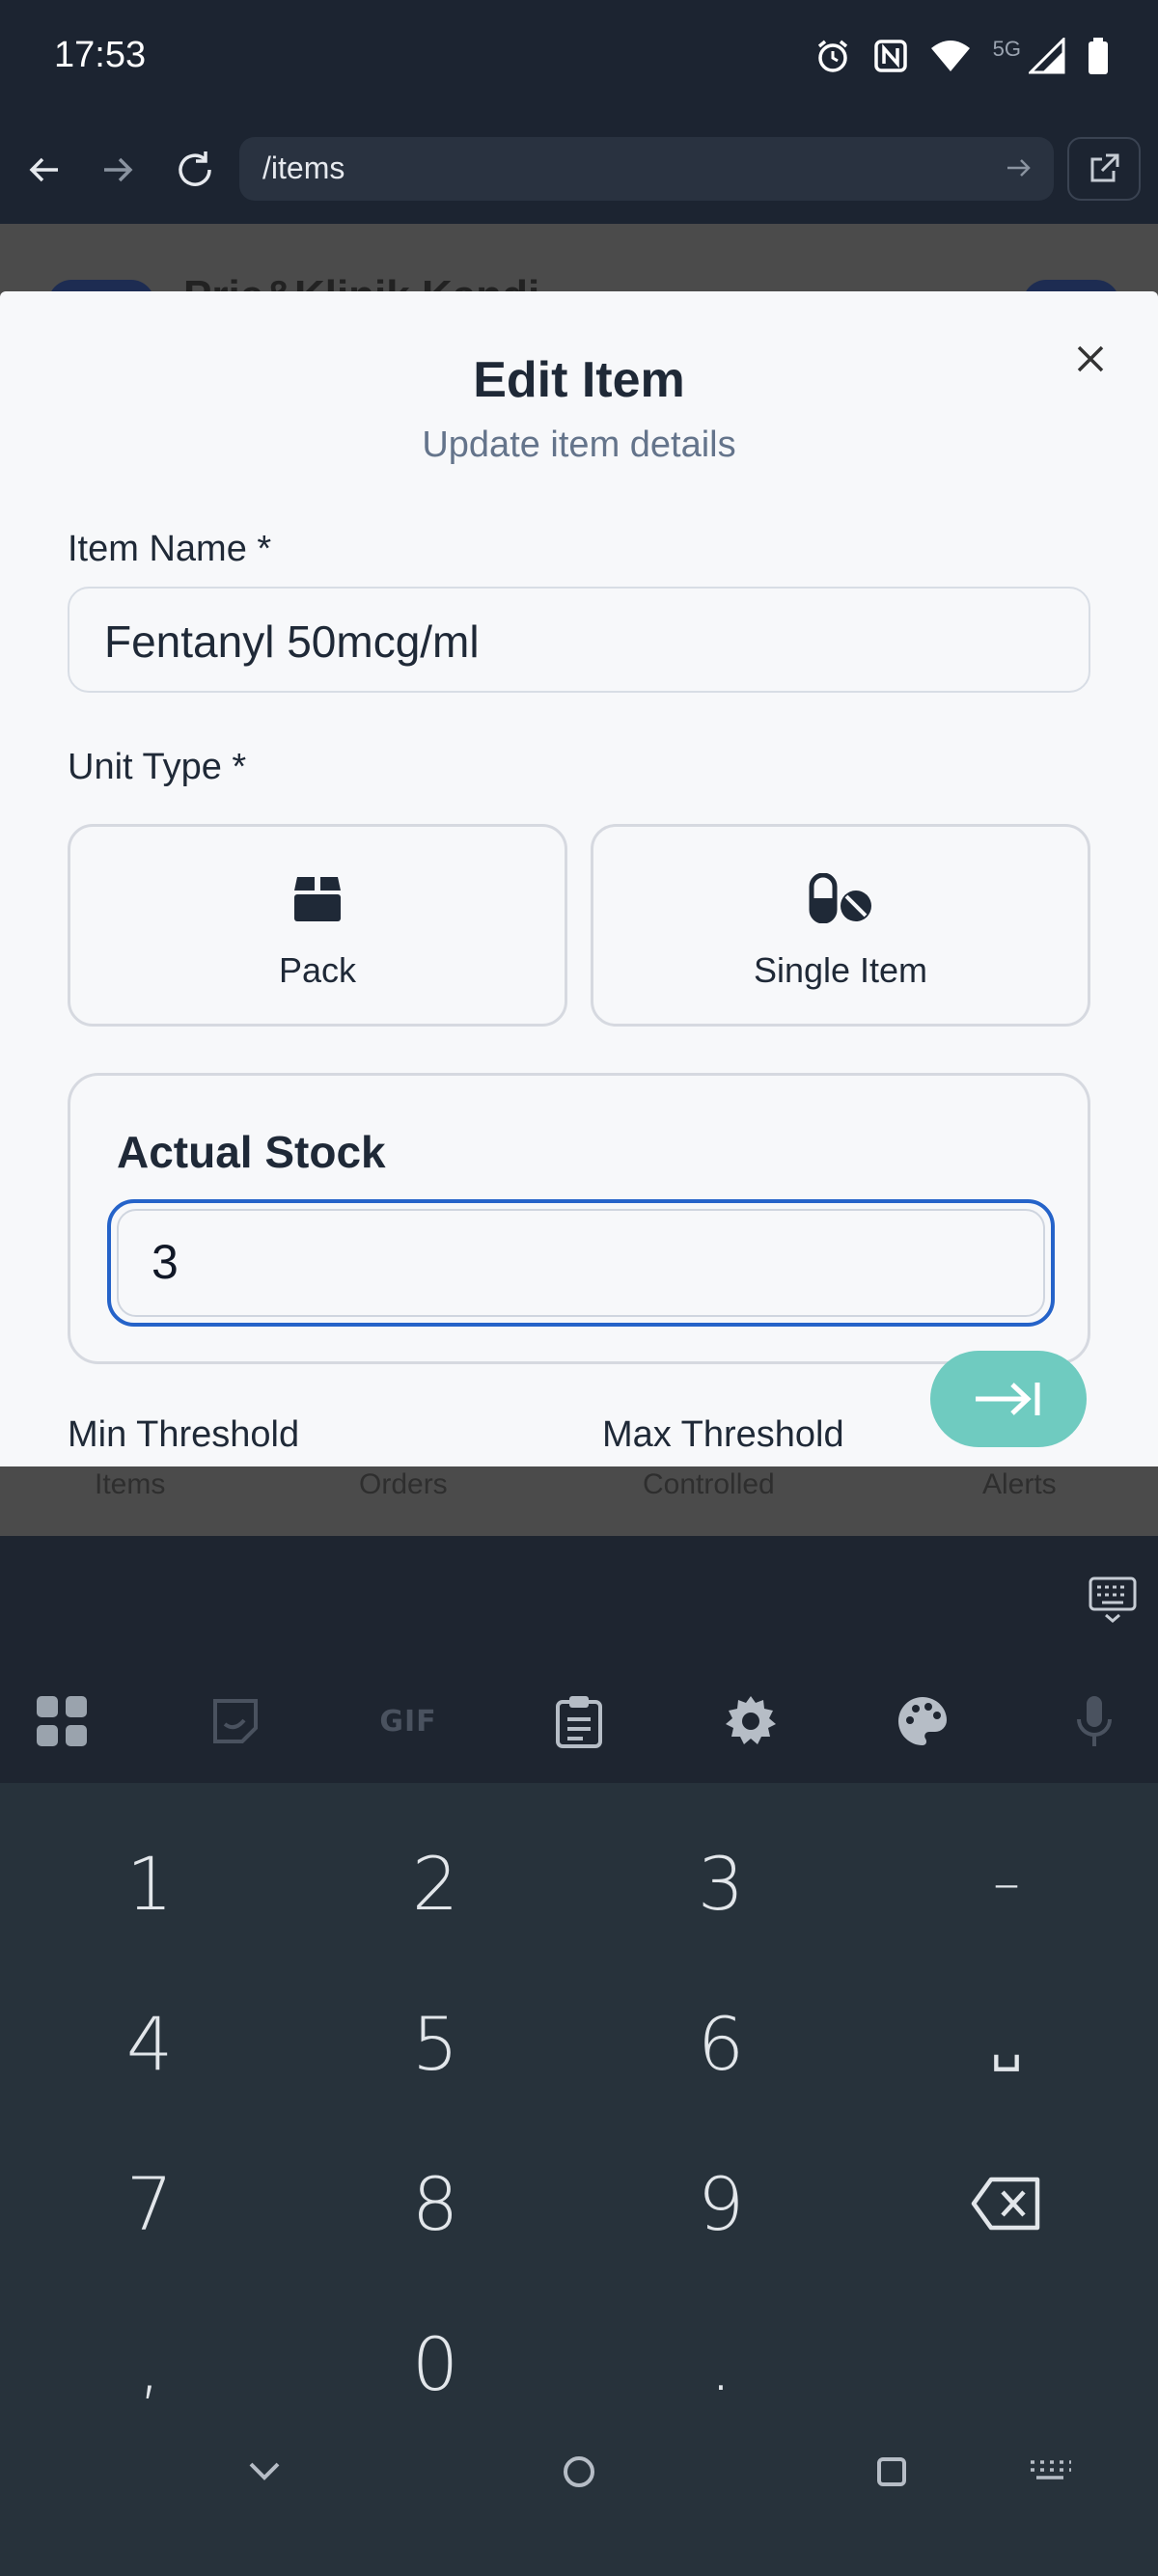 Image resolution: width=1158 pixels, height=2576 pixels. Describe the element at coordinates (1006, 1883) in the screenshot. I see `key-dash: –` at that location.